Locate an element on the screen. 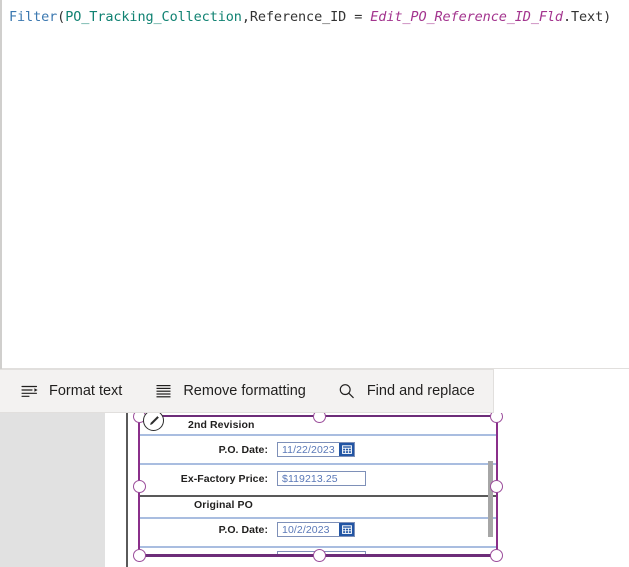 The height and width of the screenshot is (567, 629). date-picker: 11/22/2023 is located at coordinates (316, 449).